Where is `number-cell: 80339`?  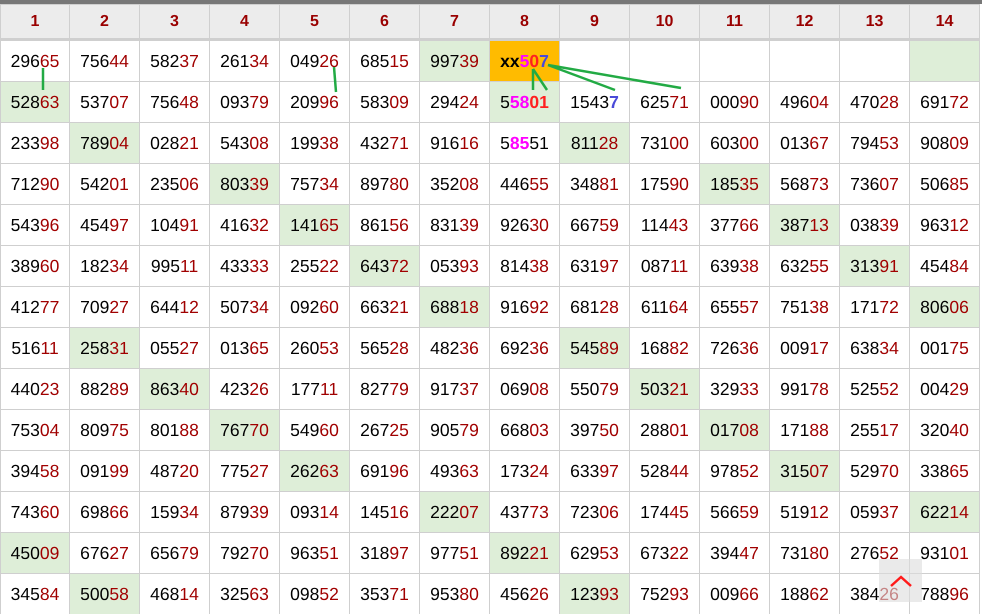
number-cell: 80339 is located at coordinates (245, 184).